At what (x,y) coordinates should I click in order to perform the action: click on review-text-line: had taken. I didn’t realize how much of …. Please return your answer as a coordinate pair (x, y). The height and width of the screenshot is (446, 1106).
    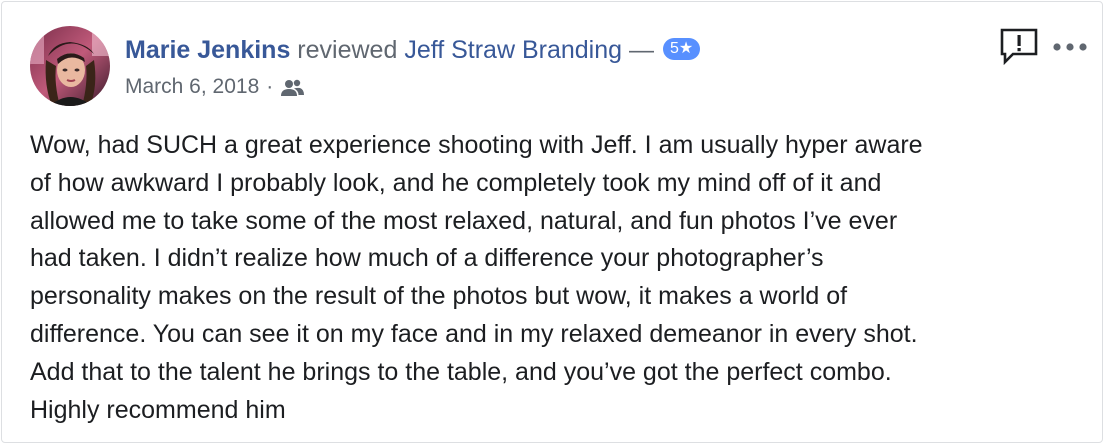
    Looking at the image, I should click on (427, 258).